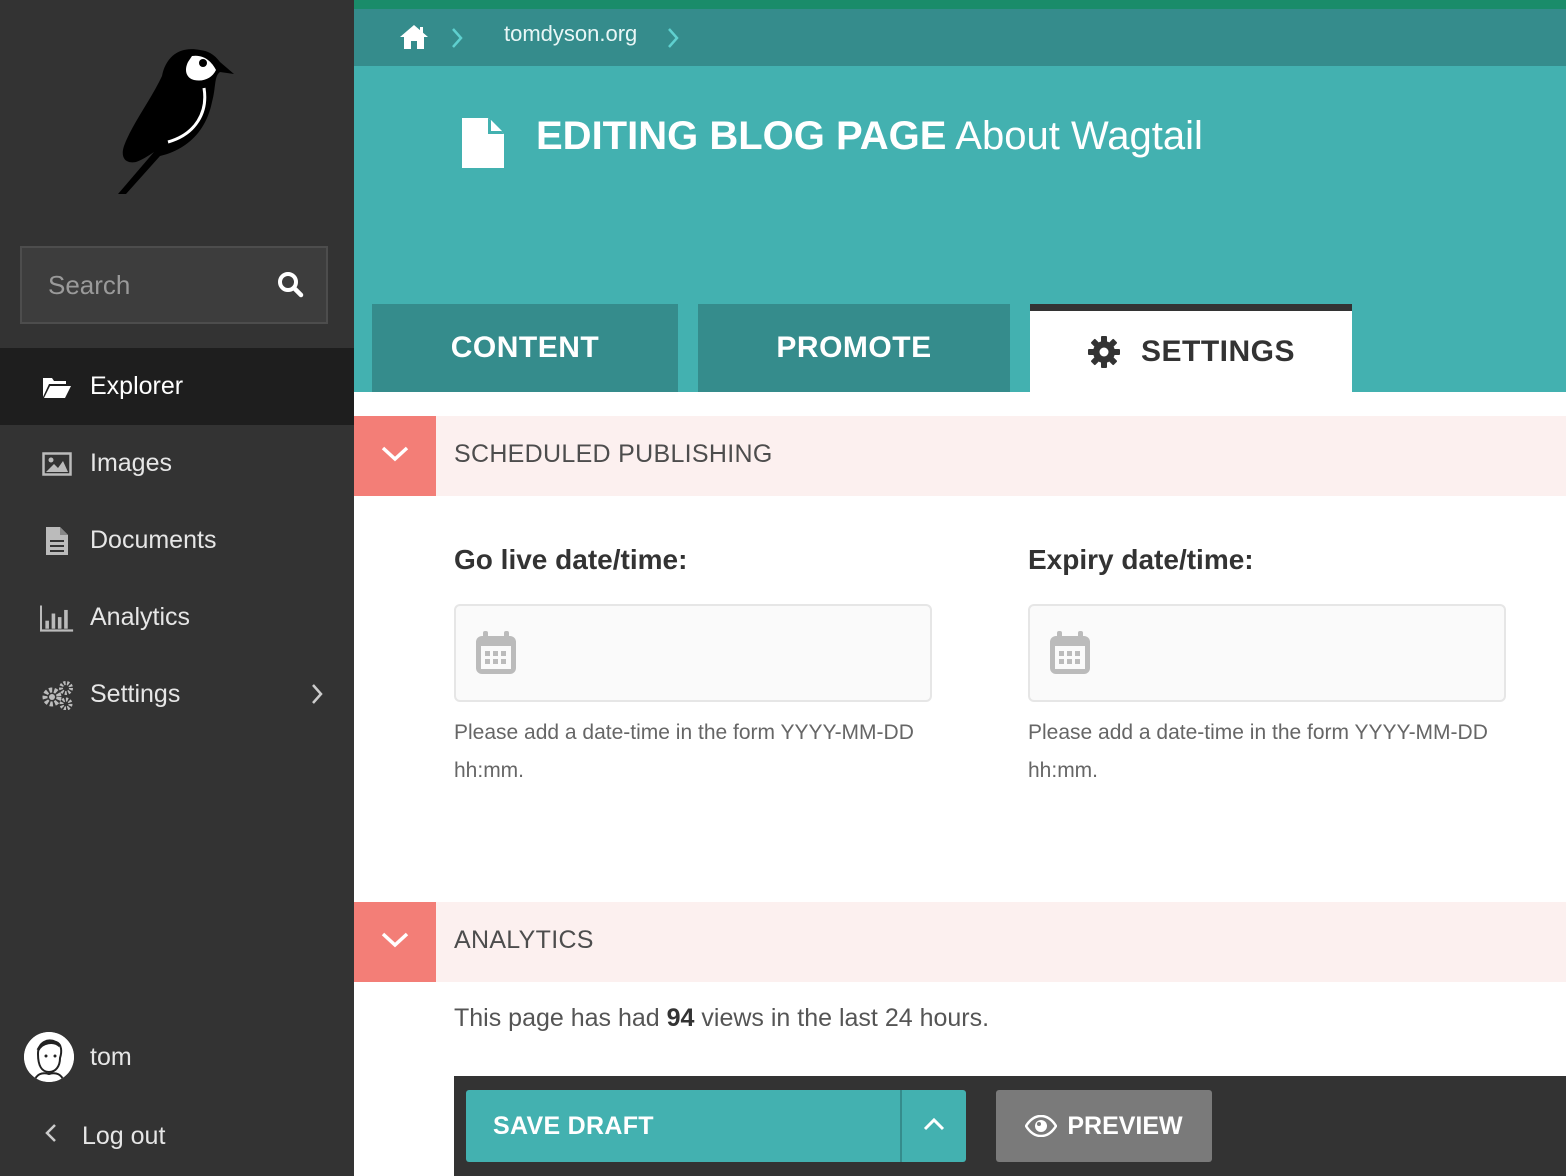 This screenshot has height=1176, width=1566. Describe the element at coordinates (57, 541) in the screenshot. I see `document-icon` at that location.